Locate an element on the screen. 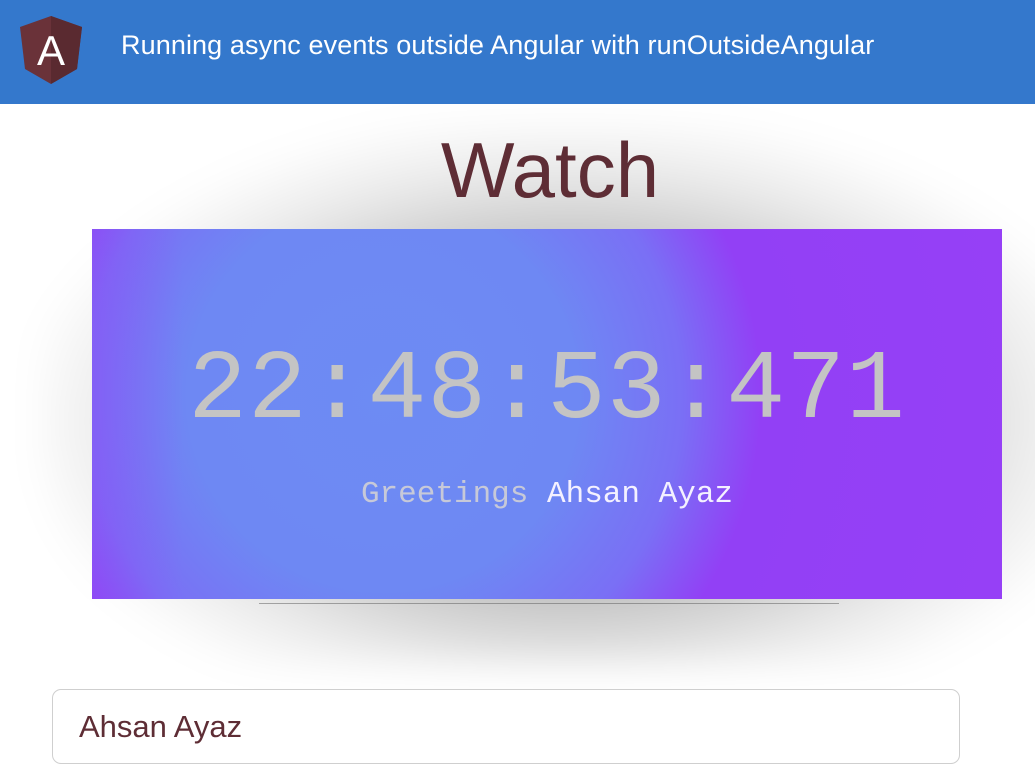  watch-time: 22:48:53:471 is located at coordinates (547, 391).